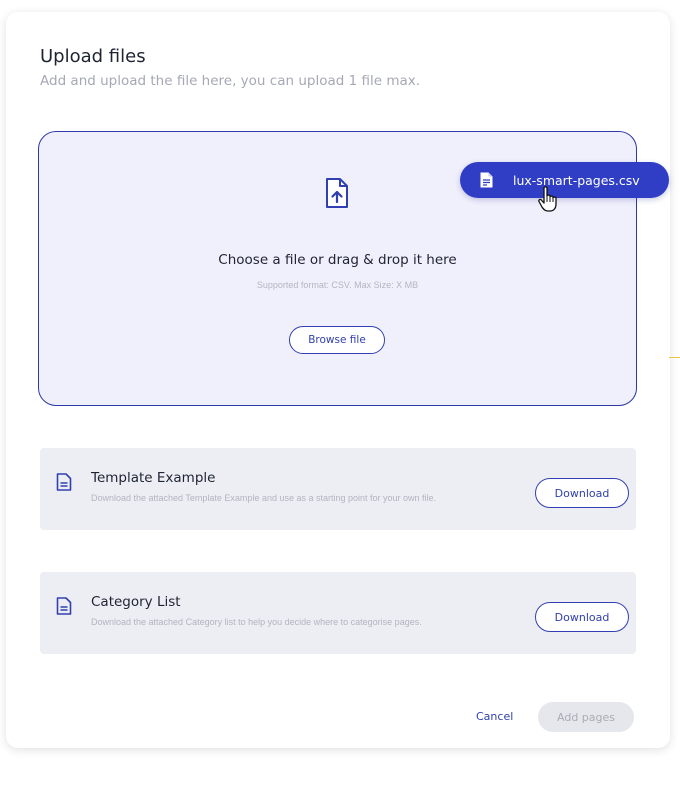 The image size is (680, 786). What do you see at coordinates (582, 493) in the screenshot?
I see `download-template-button: Download` at bounding box center [582, 493].